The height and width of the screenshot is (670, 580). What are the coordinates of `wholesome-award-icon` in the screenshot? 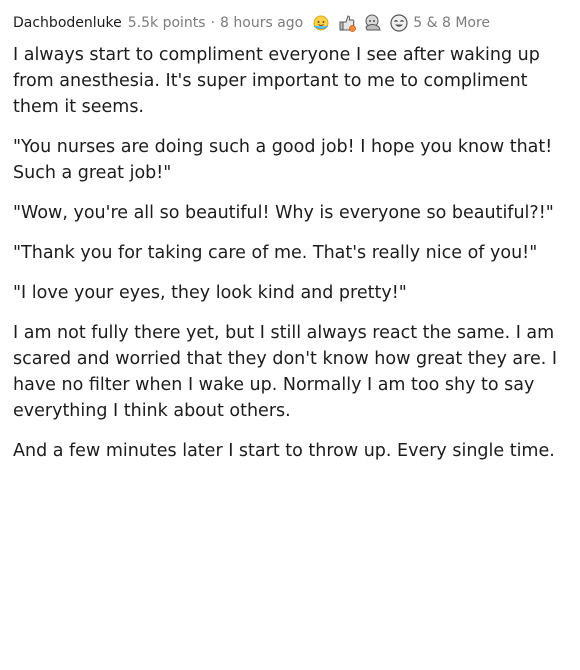 It's located at (321, 23).